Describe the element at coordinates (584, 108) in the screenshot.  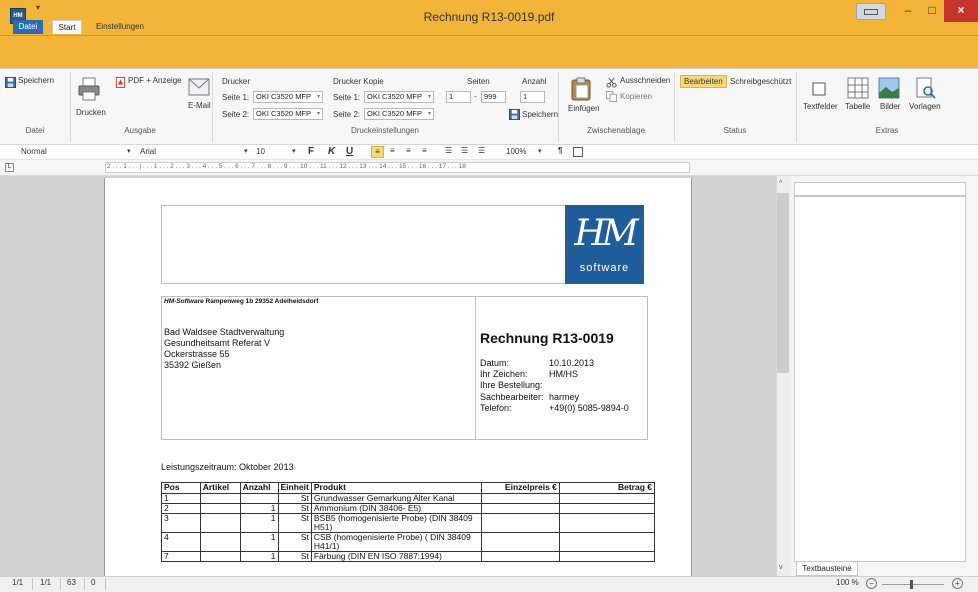
I see `paste-button: Einfügen` at that location.